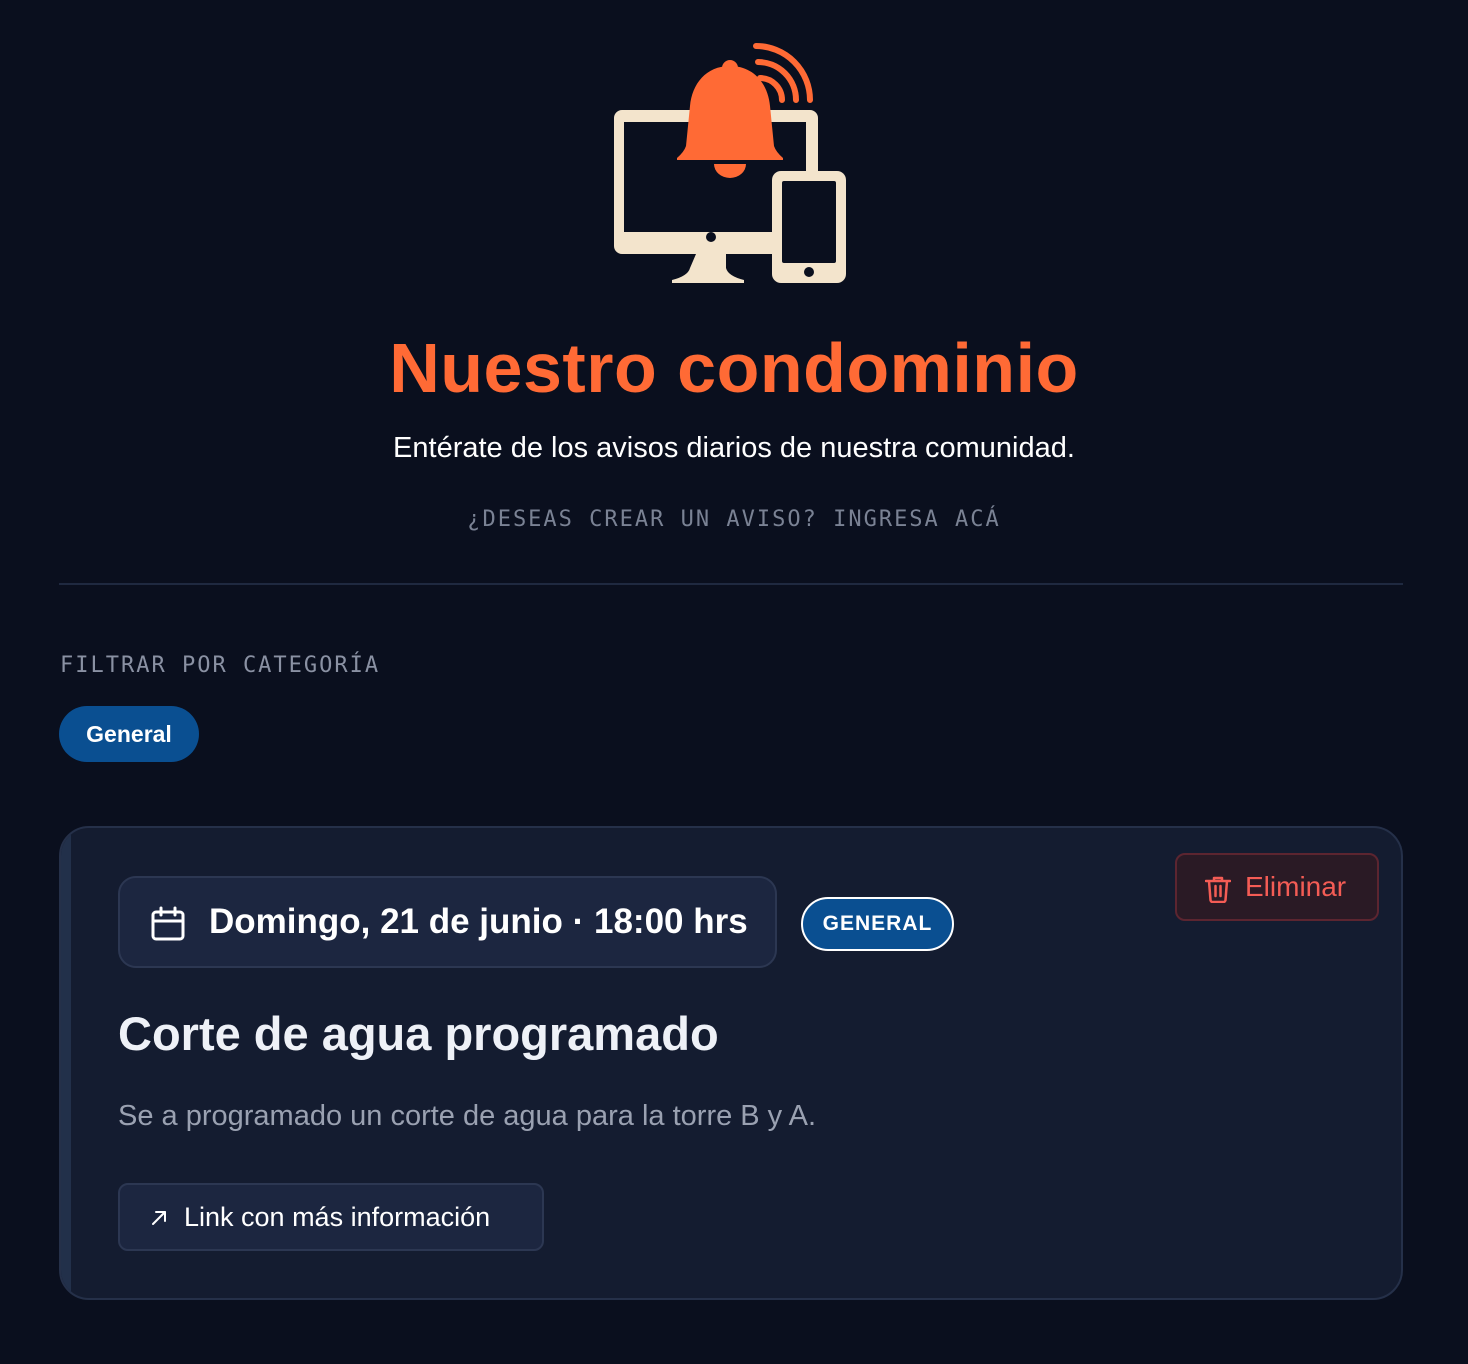 The width and height of the screenshot is (1468, 1364). I want to click on more-info-label: Link con más información, so click(337, 1217).